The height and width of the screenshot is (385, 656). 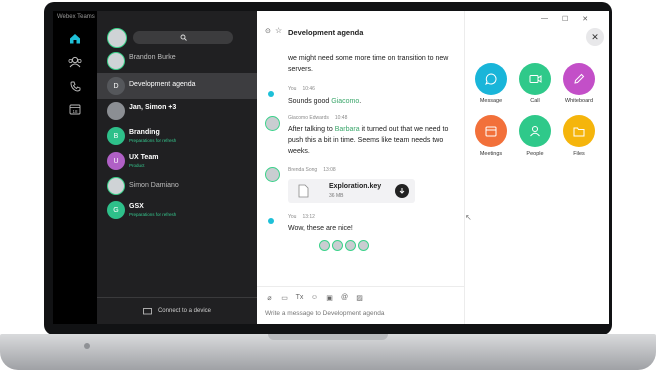 I want to click on message-meta: You 13:12, so click(x=301, y=217).